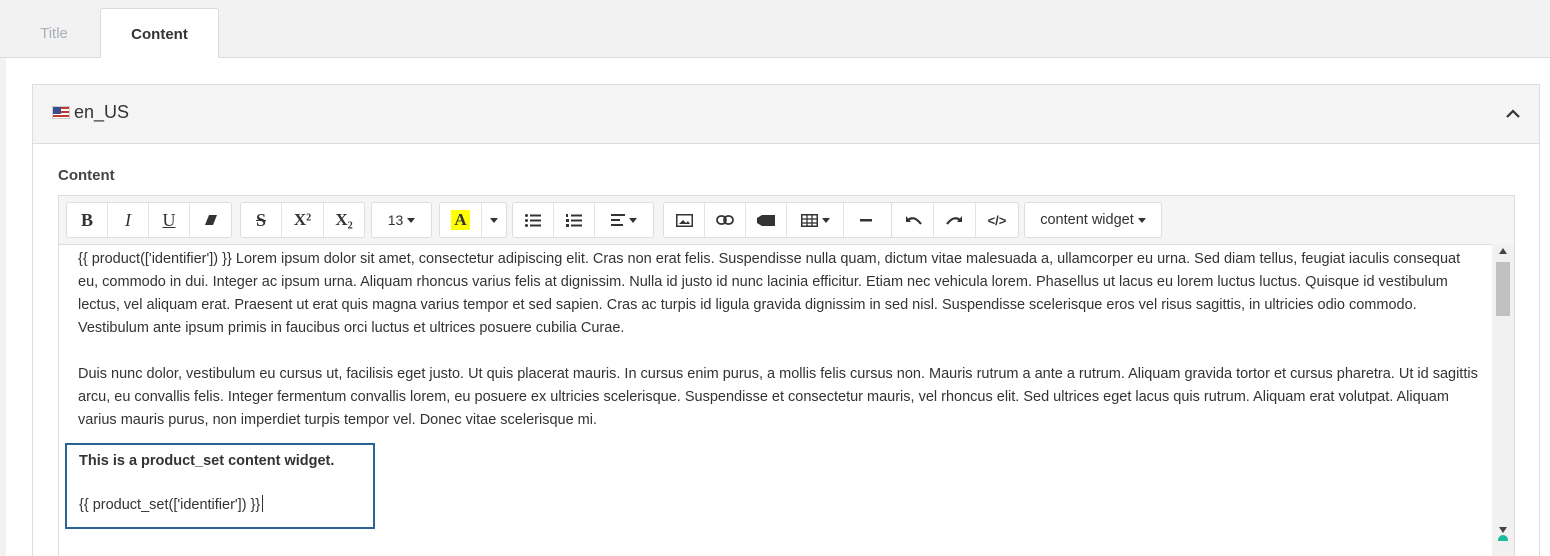  What do you see at coordinates (207, 461) in the screenshot?
I see `widget-title: This is a product_set content widget.` at bounding box center [207, 461].